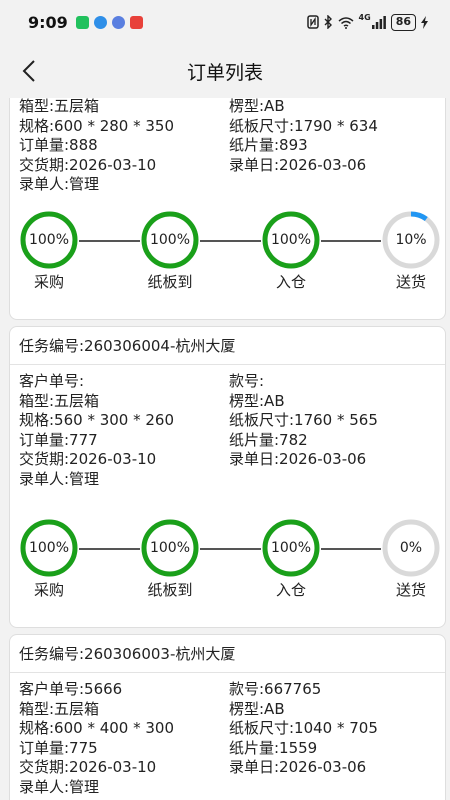  Describe the element at coordinates (411, 558) in the screenshot. I see `progress-stage: 0% 送货` at that location.